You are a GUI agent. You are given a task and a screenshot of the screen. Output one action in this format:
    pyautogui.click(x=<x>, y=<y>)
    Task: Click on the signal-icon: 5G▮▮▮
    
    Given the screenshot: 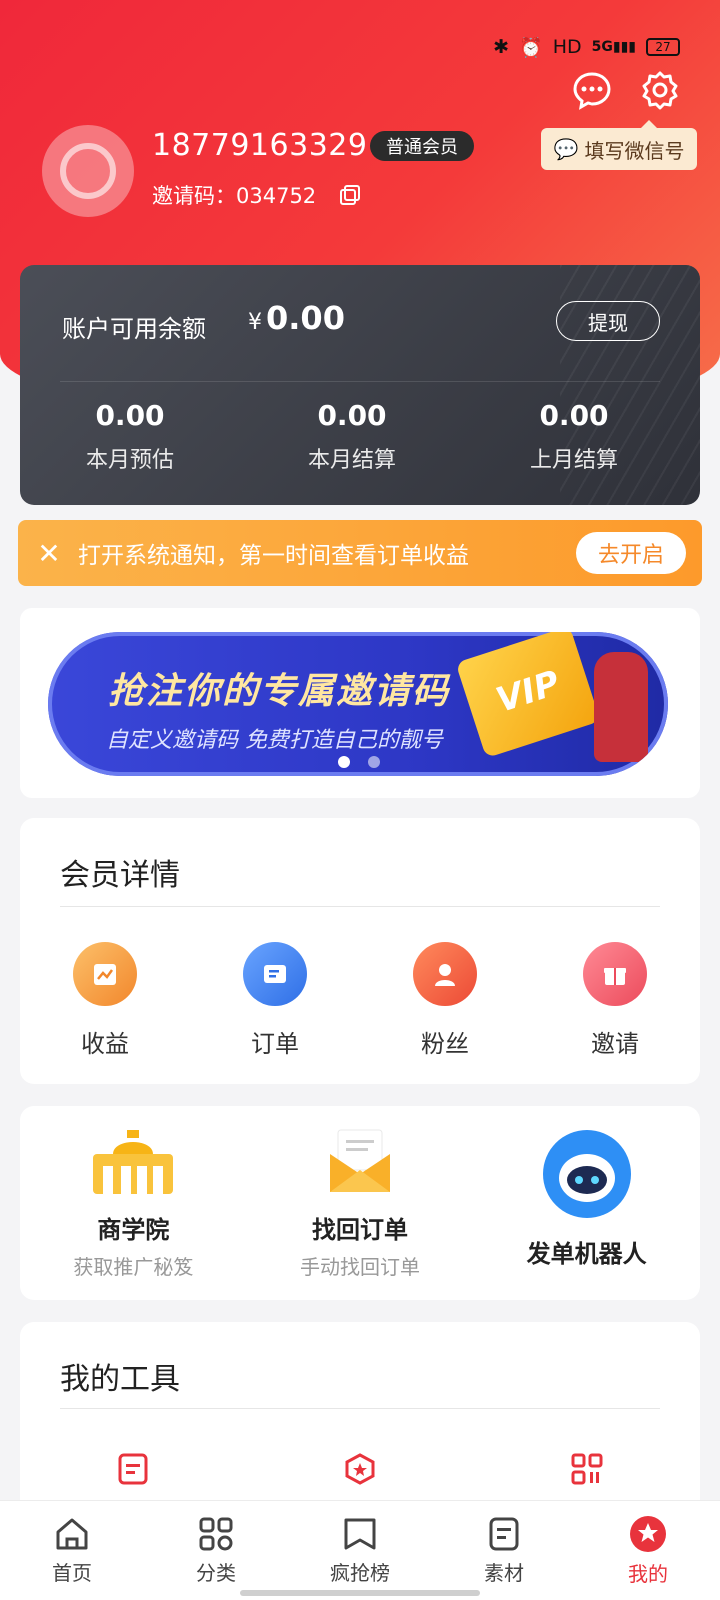 What is the action you would take?
    pyautogui.click(x=613, y=47)
    